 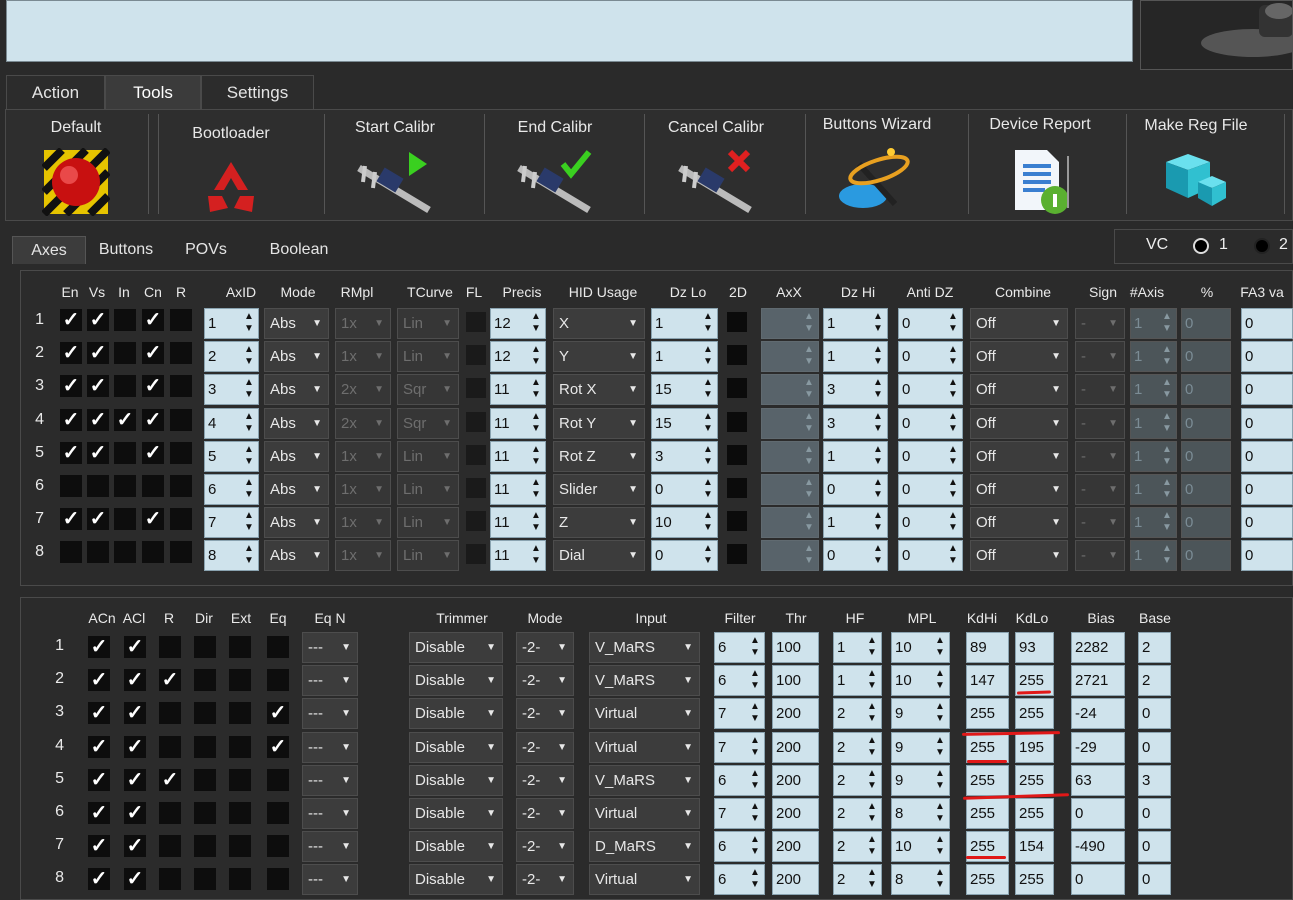 What do you see at coordinates (920, 880) in the screenshot?
I see `mpl-spinner: 8 ▲ ▼` at bounding box center [920, 880].